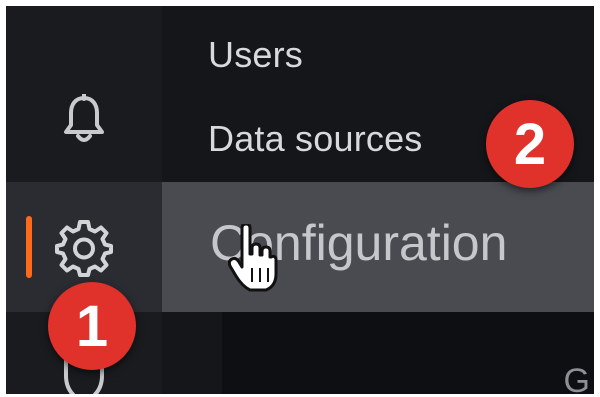  Describe the element at coordinates (576, 378) in the screenshot. I see `background-text: G` at that location.